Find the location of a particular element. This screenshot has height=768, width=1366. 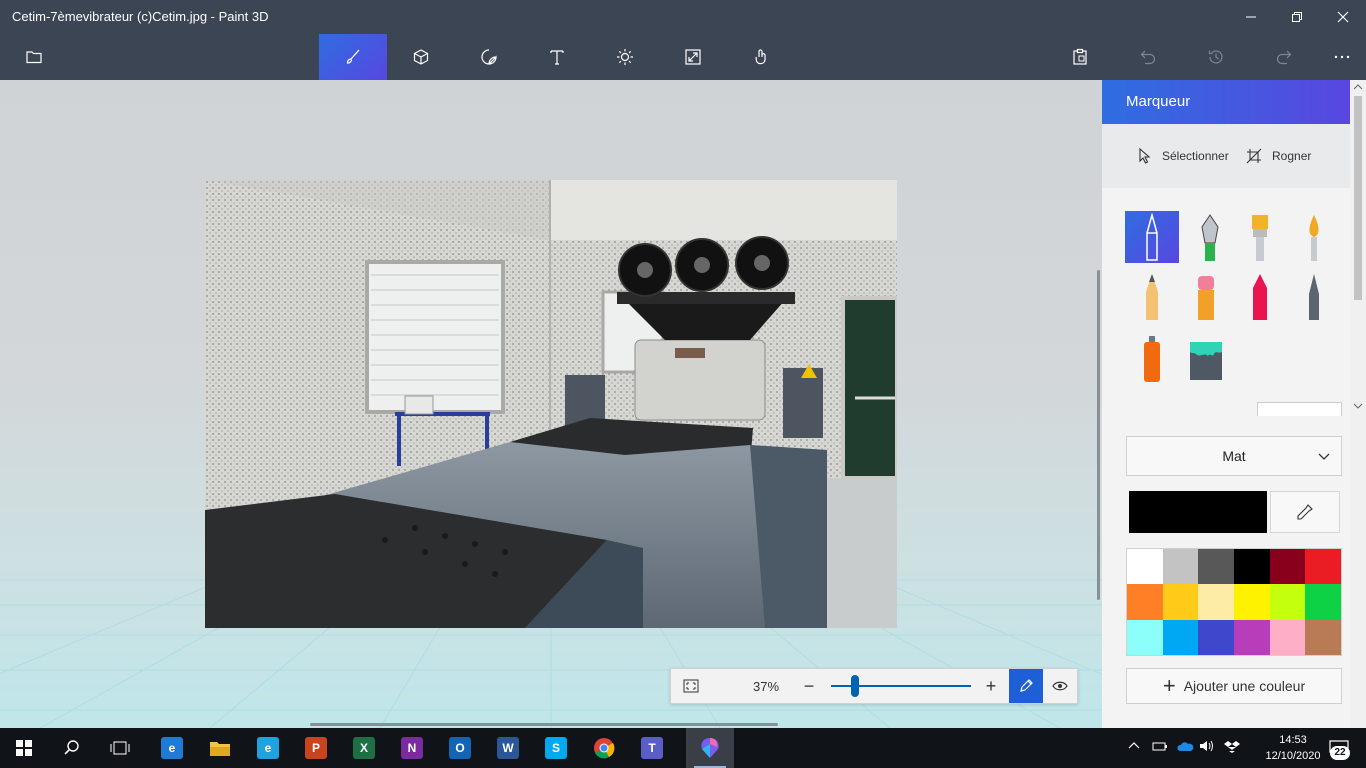

taskbar-onenote: N is located at coordinates (412, 748).